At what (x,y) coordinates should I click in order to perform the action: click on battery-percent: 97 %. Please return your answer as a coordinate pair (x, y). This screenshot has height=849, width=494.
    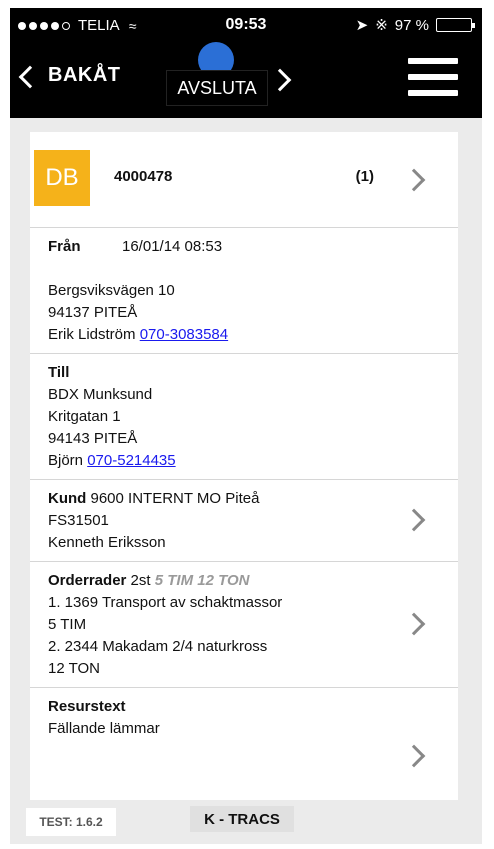
    Looking at the image, I should click on (411, 25).